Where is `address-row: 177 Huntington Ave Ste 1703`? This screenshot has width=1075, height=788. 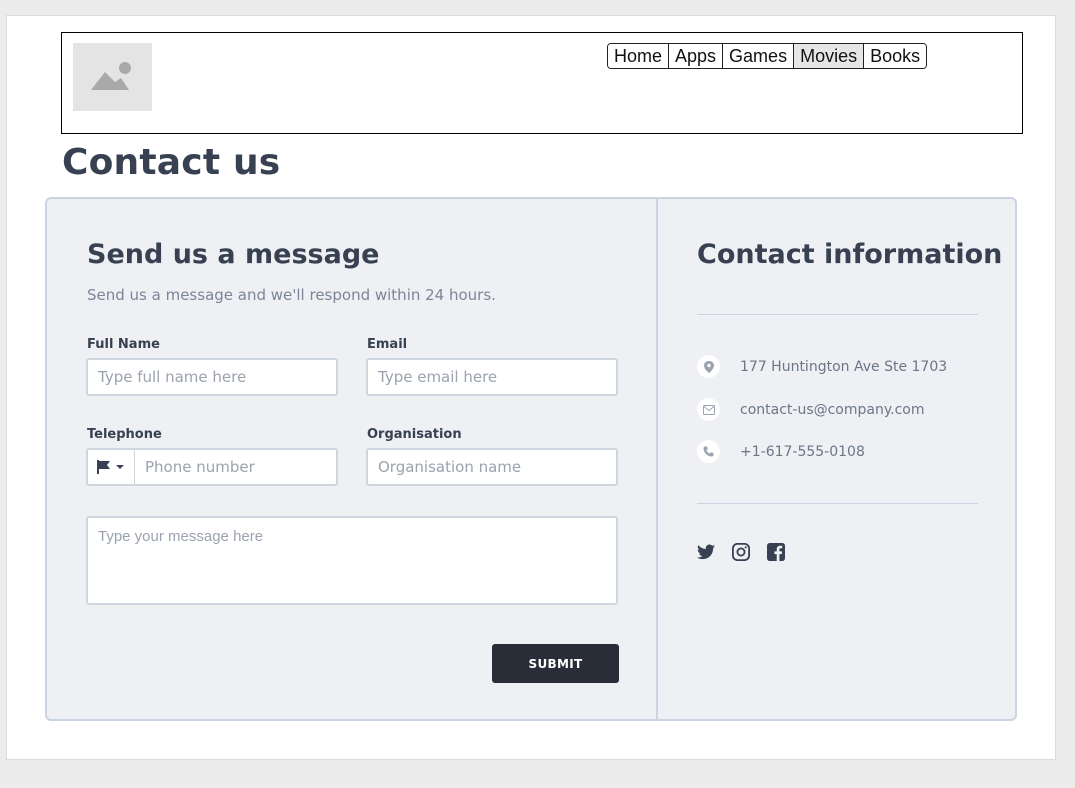 address-row: 177 Huntington Ave Ste 1703 is located at coordinates (822, 366).